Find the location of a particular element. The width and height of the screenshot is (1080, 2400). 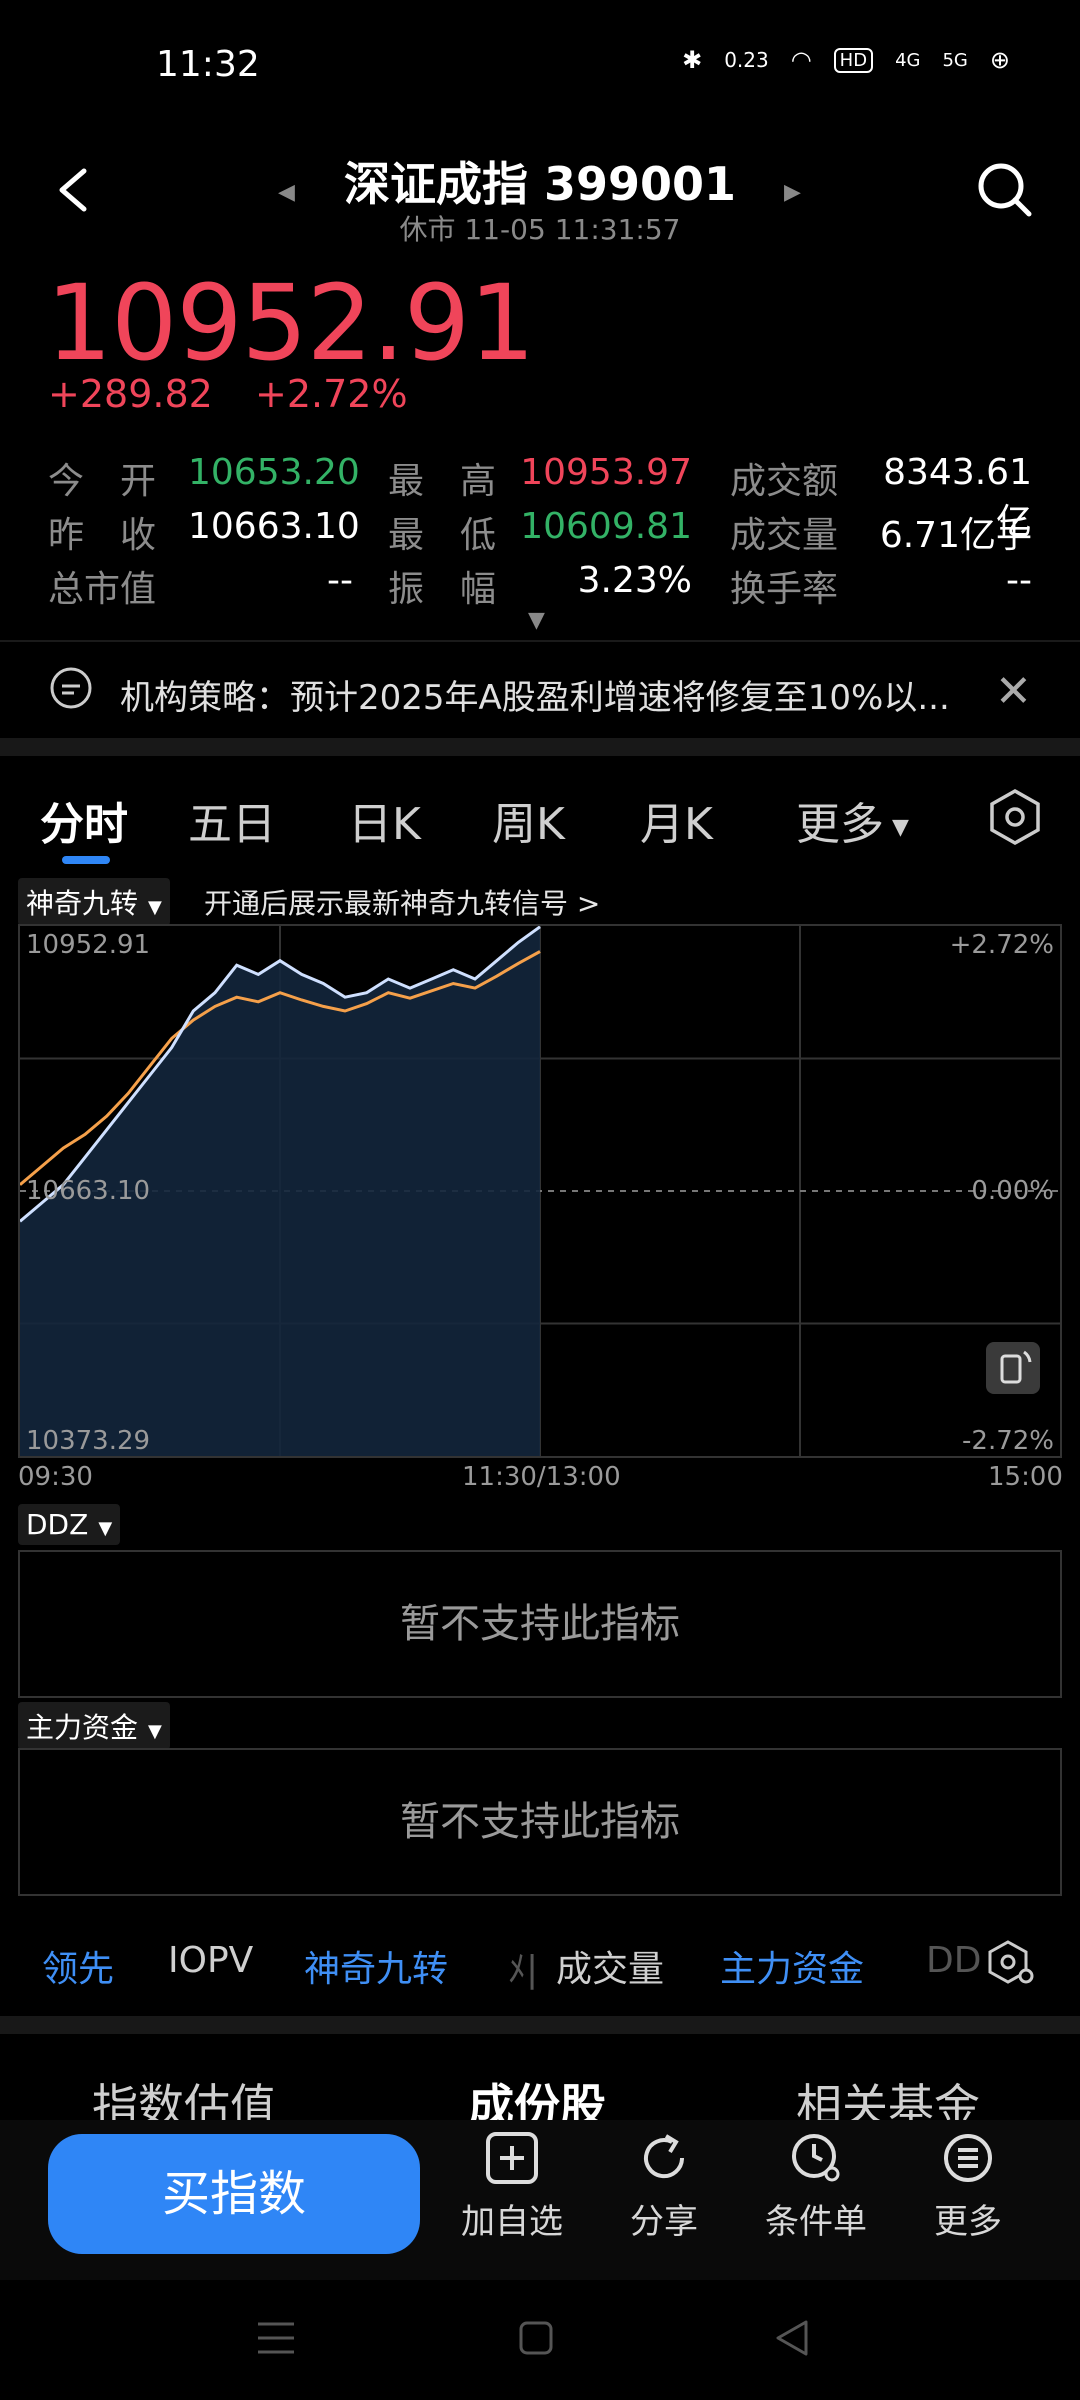

indicator-tab-volume: 成交量 is located at coordinates (610, 1966).